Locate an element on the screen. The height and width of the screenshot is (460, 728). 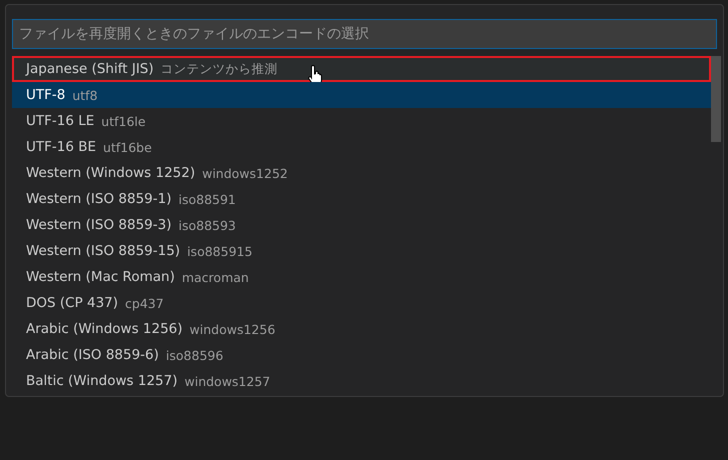
encoding-option: Western (Windows 1252) windows1252 is located at coordinates (361, 173).